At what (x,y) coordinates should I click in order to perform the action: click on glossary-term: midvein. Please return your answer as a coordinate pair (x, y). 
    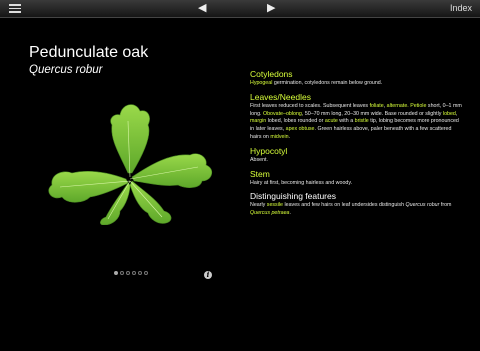
    Looking at the image, I should click on (279, 137).